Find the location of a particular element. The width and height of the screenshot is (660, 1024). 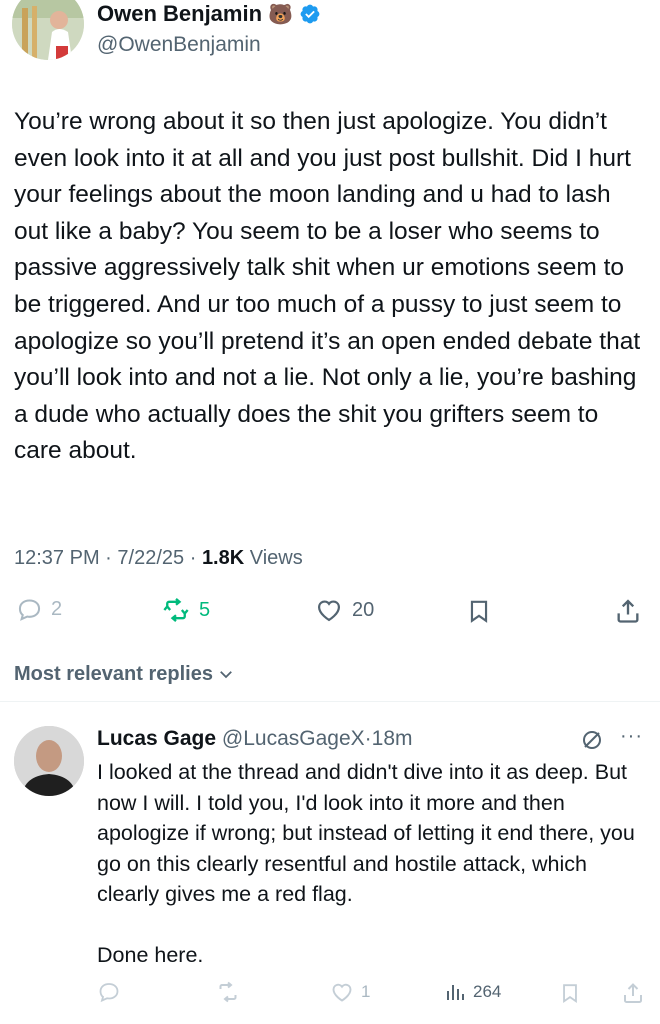

reply-like-count: 1 is located at coordinates (366, 991).